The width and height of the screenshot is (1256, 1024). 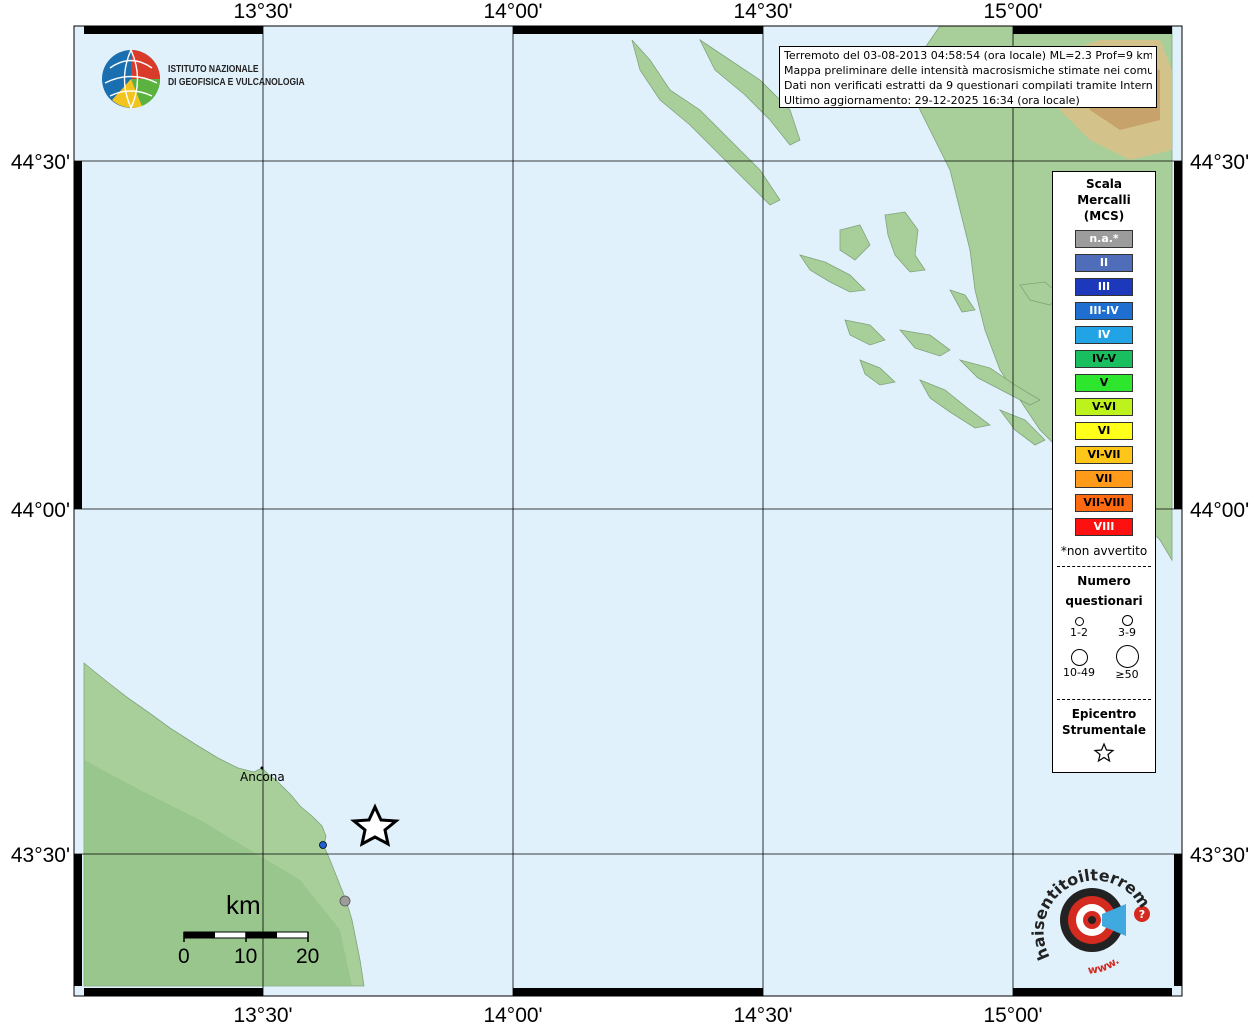 I want to click on scale-tick-10: 10, so click(x=246, y=956).